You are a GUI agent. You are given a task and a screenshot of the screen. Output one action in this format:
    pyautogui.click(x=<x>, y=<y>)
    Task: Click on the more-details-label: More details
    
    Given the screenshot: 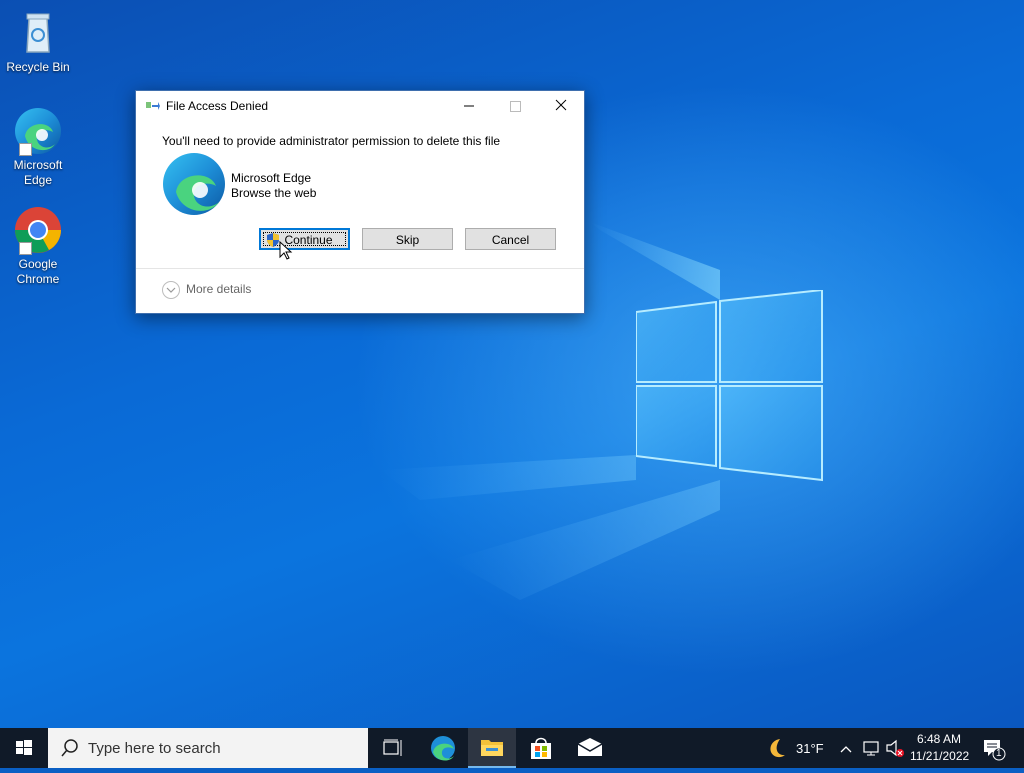 What is the action you would take?
    pyautogui.click(x=219, y=289)
    